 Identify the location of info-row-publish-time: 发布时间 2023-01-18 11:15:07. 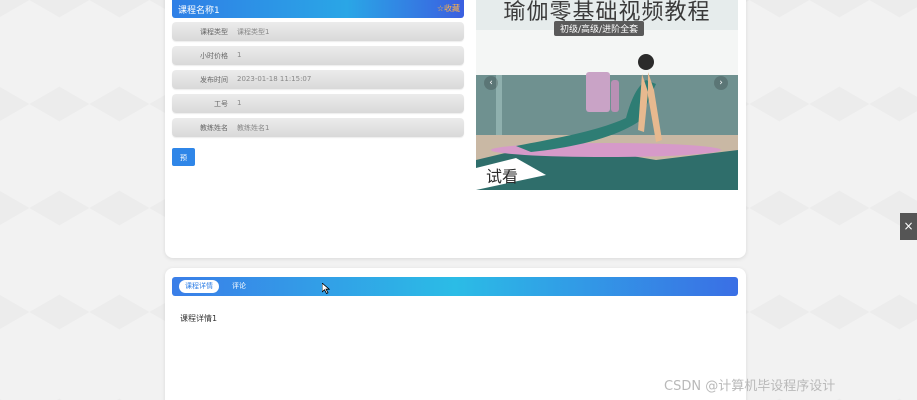
(318, 79).